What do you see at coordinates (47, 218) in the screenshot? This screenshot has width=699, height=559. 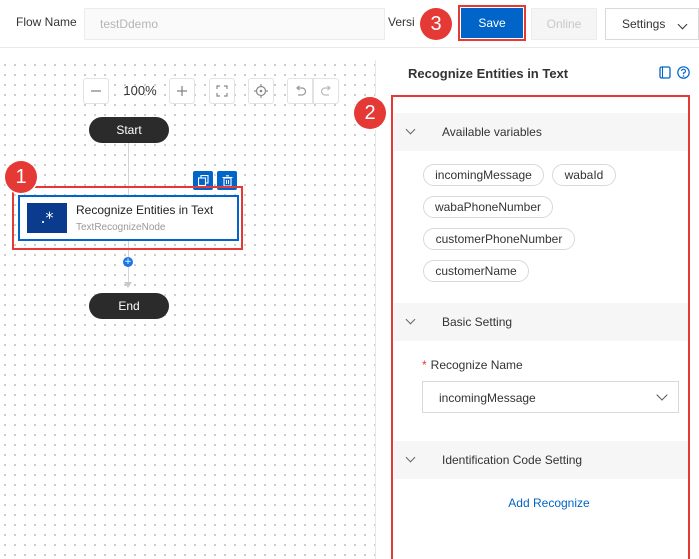 I see `regex-icon: .*` at bounding box center [47, 218].